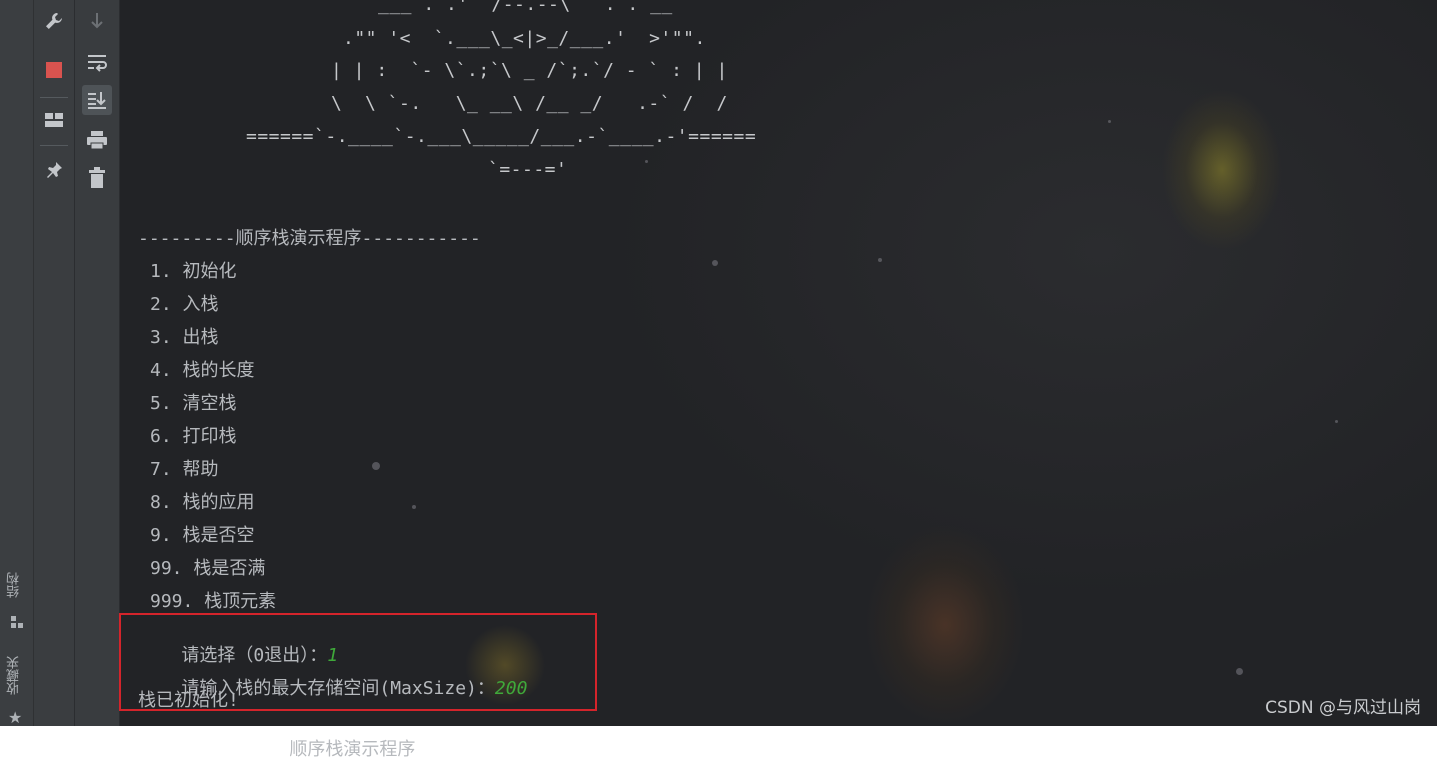 The height and width of the screenshot is (782, 1437). I want to click on down-button, so click(97, 21).